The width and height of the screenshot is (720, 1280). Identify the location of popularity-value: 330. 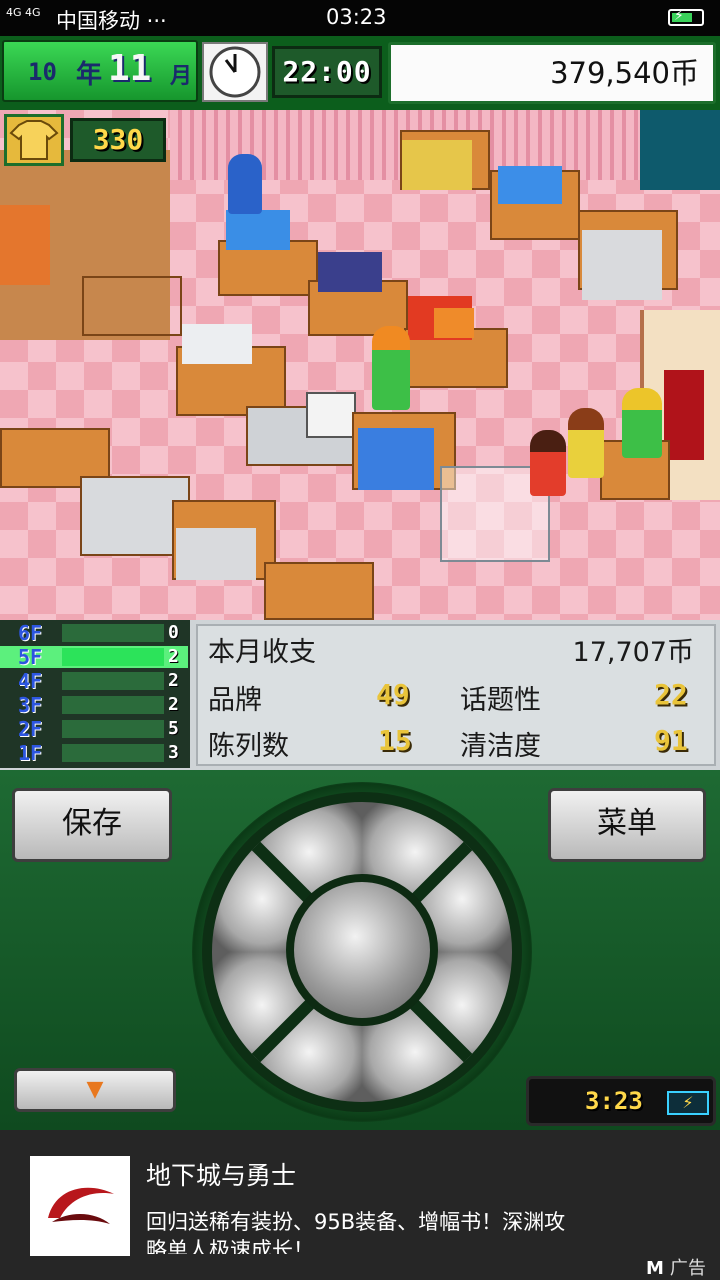
(118, 140).